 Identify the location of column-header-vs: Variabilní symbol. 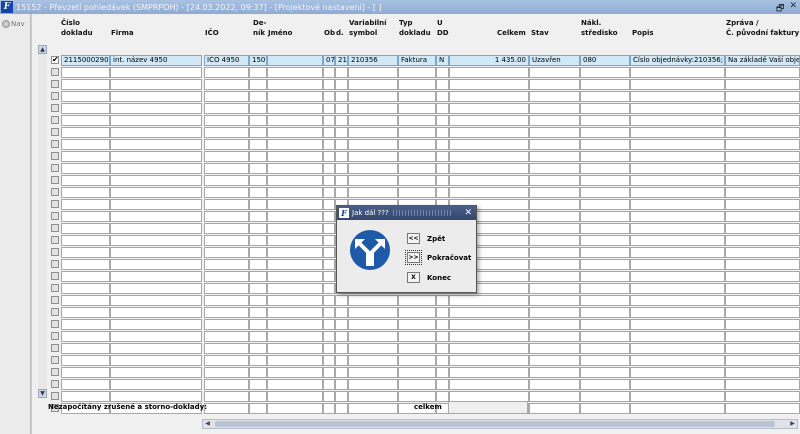
(368, 28).